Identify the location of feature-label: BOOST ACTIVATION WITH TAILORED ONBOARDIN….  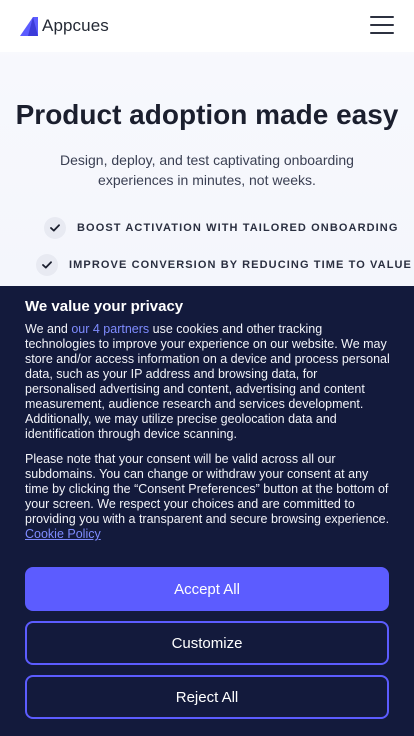
(238, 228).